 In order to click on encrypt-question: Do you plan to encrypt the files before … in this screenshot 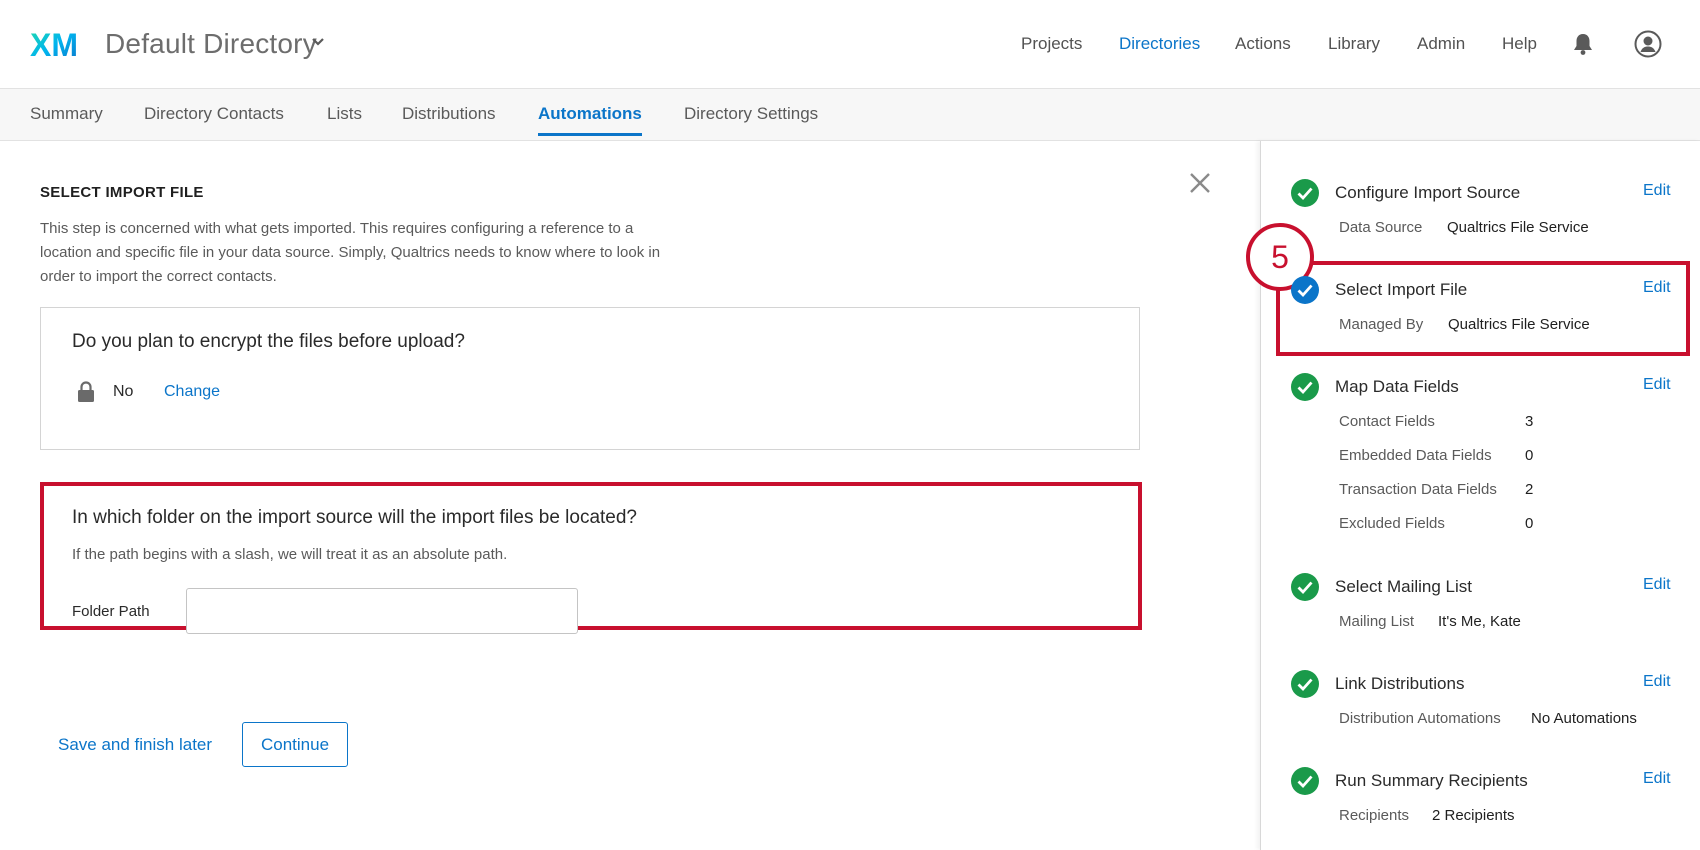, I will do `click(268, 341)`.